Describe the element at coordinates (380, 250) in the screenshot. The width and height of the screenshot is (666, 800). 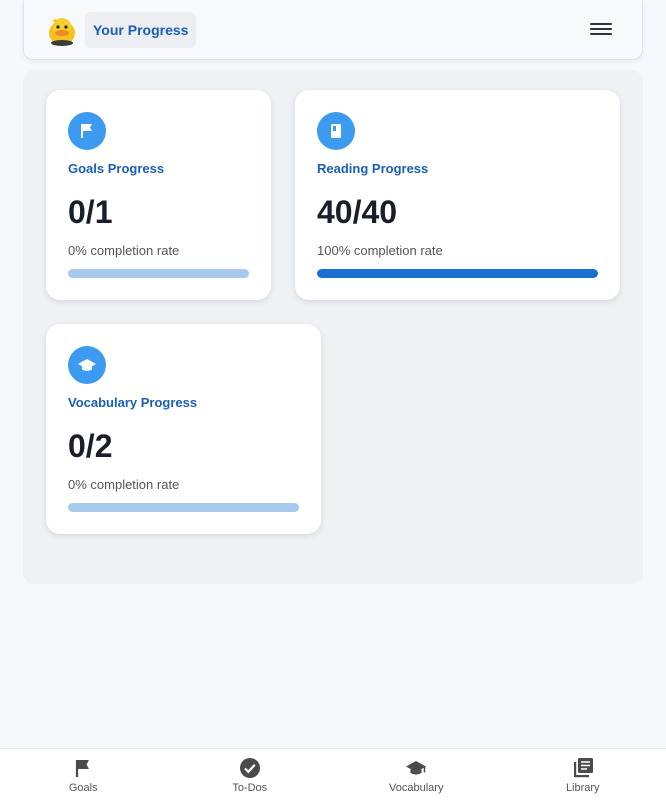
I see `completion-rate: 100% completion rate` at that location.